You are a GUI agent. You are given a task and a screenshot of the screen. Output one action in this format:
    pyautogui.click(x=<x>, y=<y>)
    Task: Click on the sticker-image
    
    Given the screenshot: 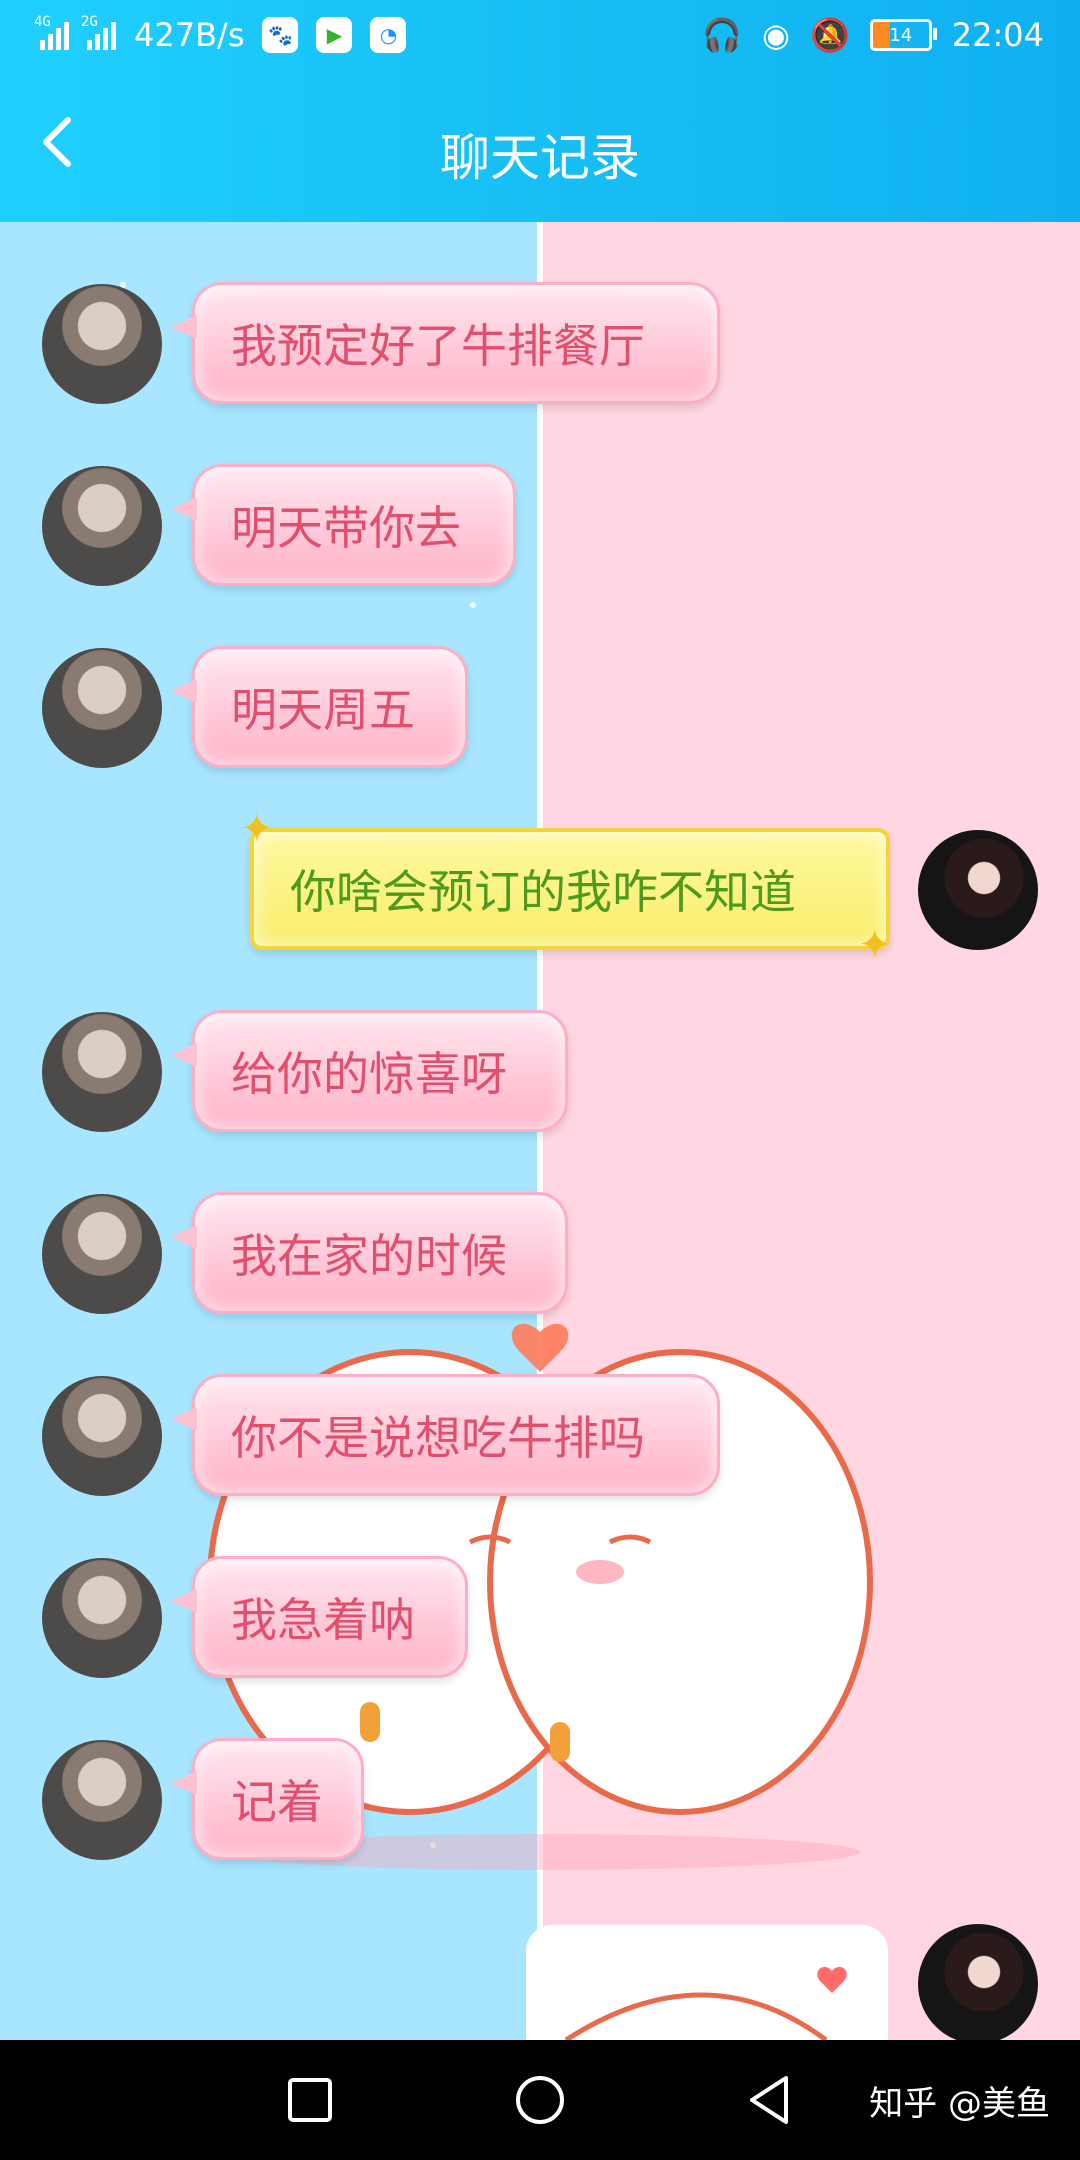 What is the action you would take?
    pyautogui.click(x=705, y=2003)
    